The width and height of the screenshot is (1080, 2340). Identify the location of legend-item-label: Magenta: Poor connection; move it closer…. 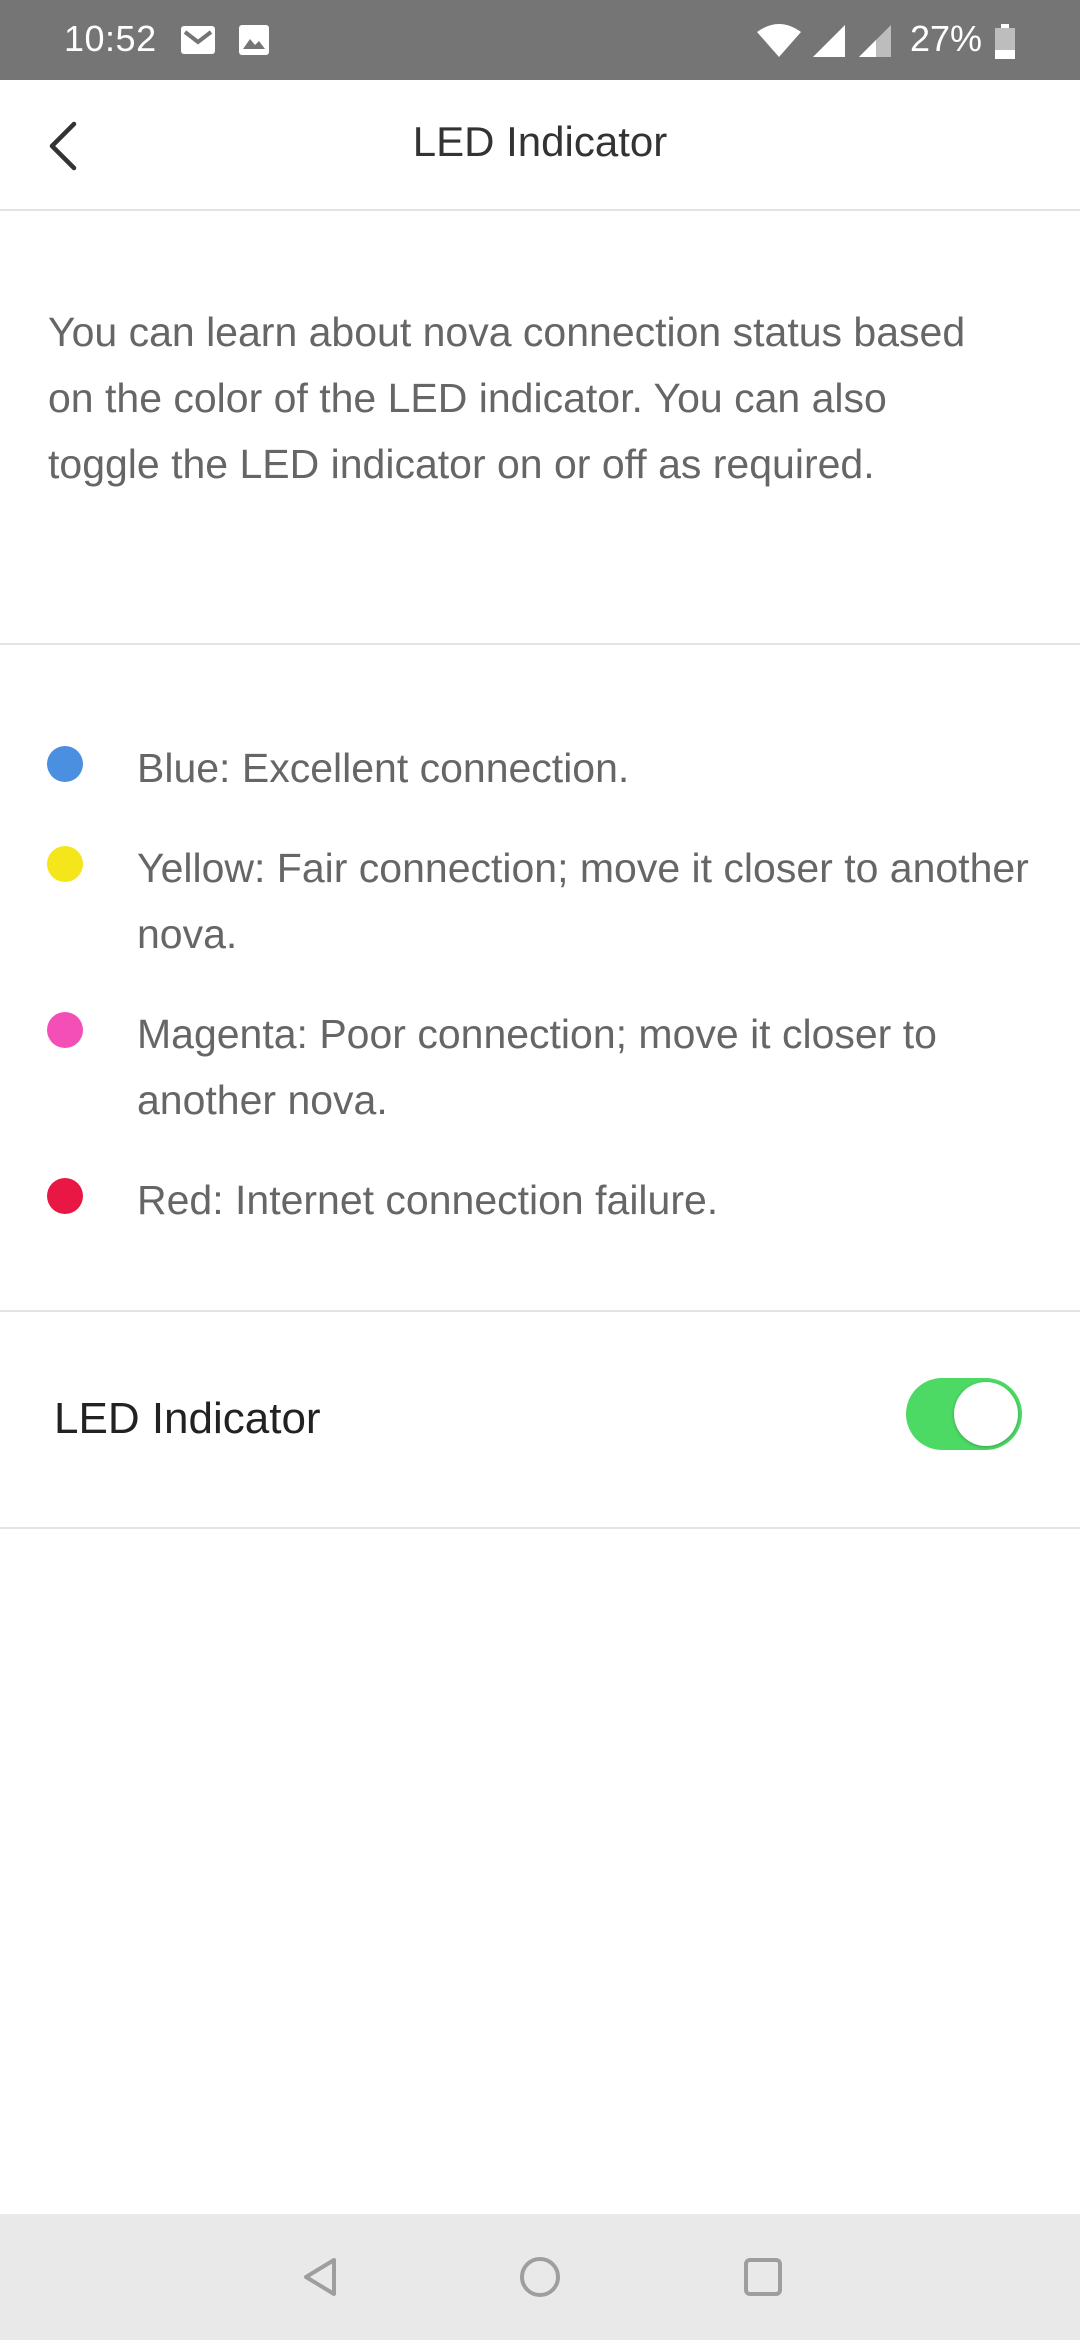
(537, 1067).